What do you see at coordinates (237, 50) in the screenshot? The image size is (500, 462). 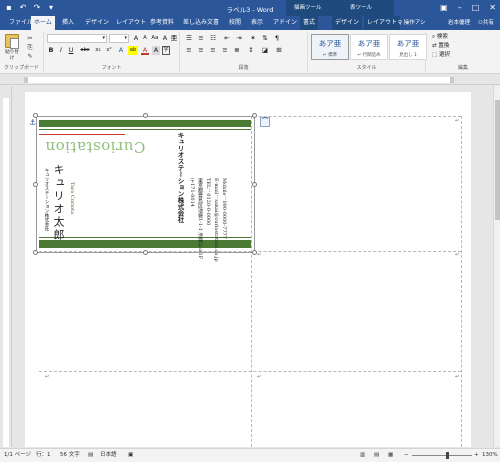 I see `distributed-icon: ≣` at bounding box center [237, 50].